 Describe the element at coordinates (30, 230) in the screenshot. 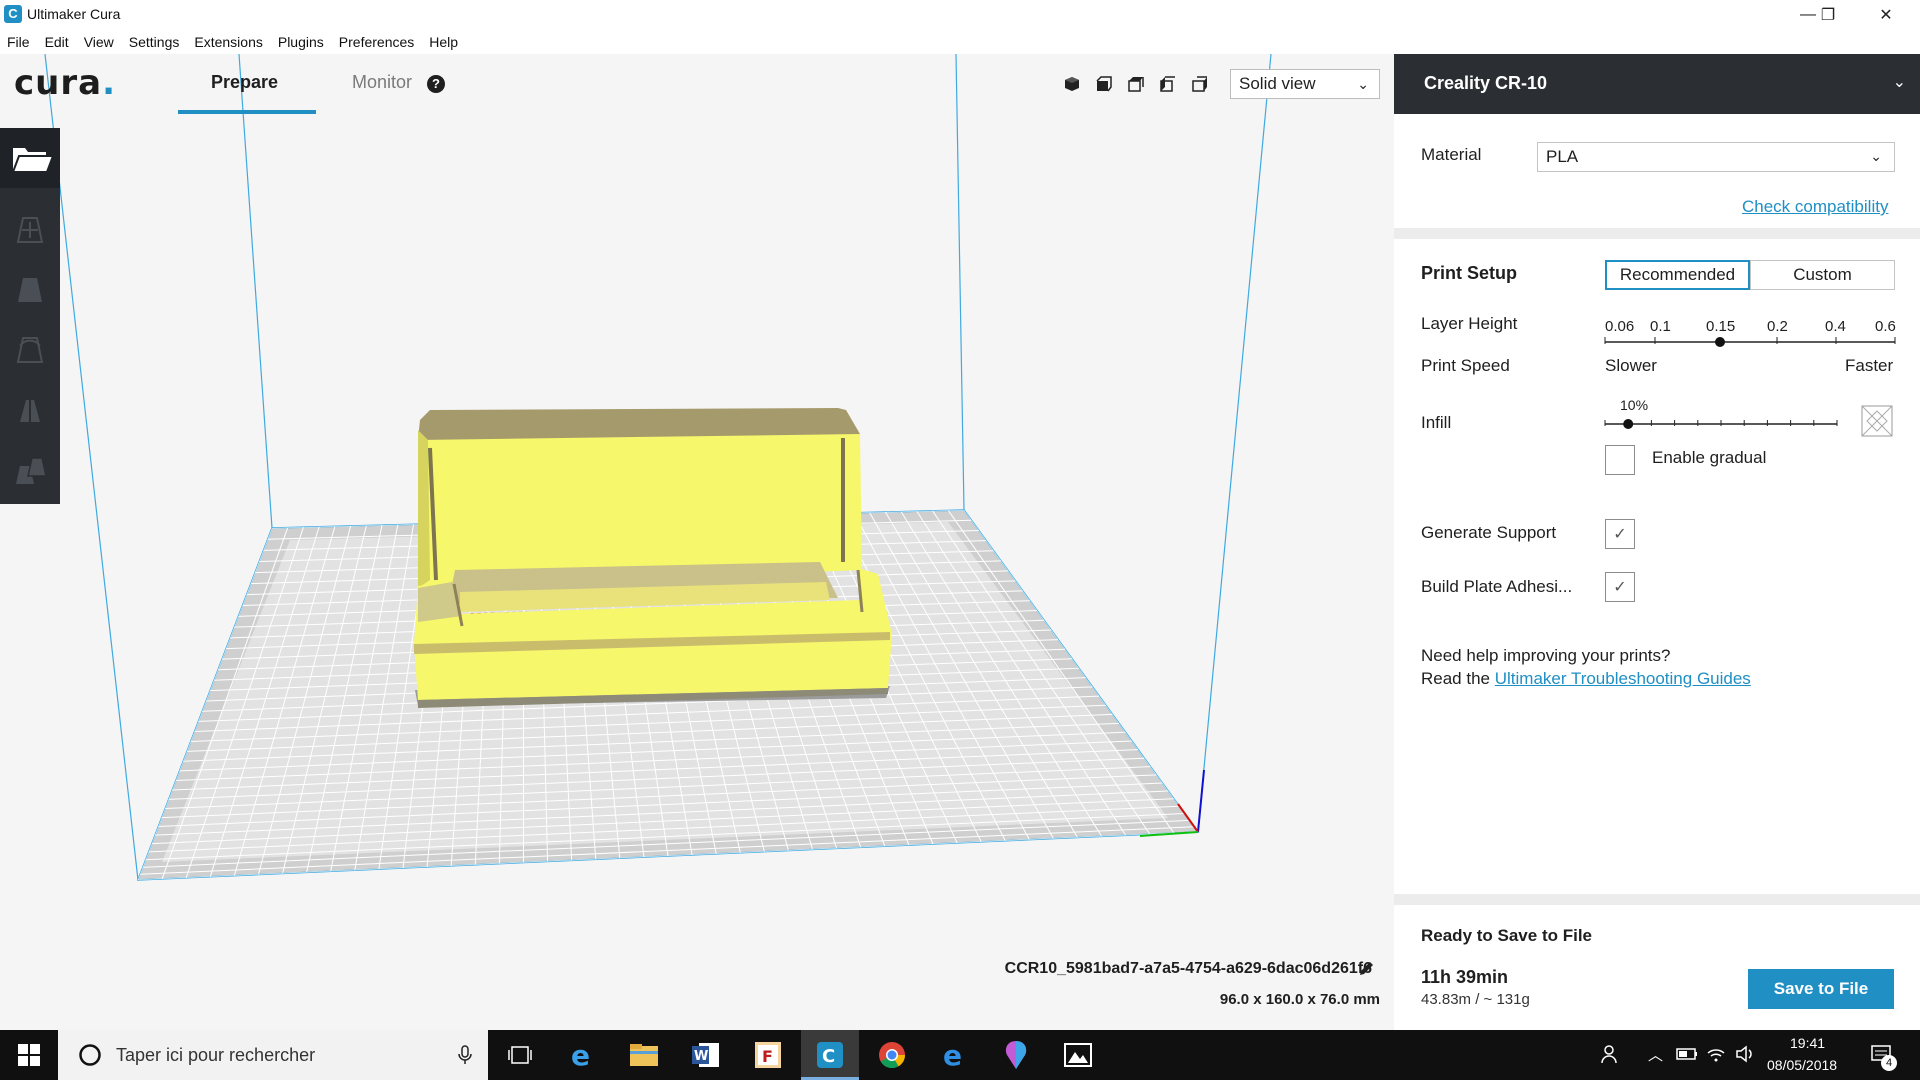

I see `move-icon` at that location.